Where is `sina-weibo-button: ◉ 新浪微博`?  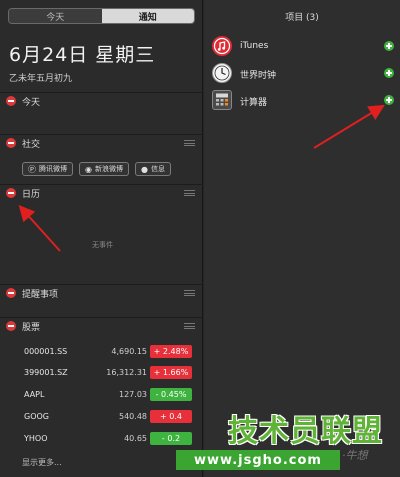 sina-weibo-button: ◉ 新浪微博 is located at coordinates (104, 169).